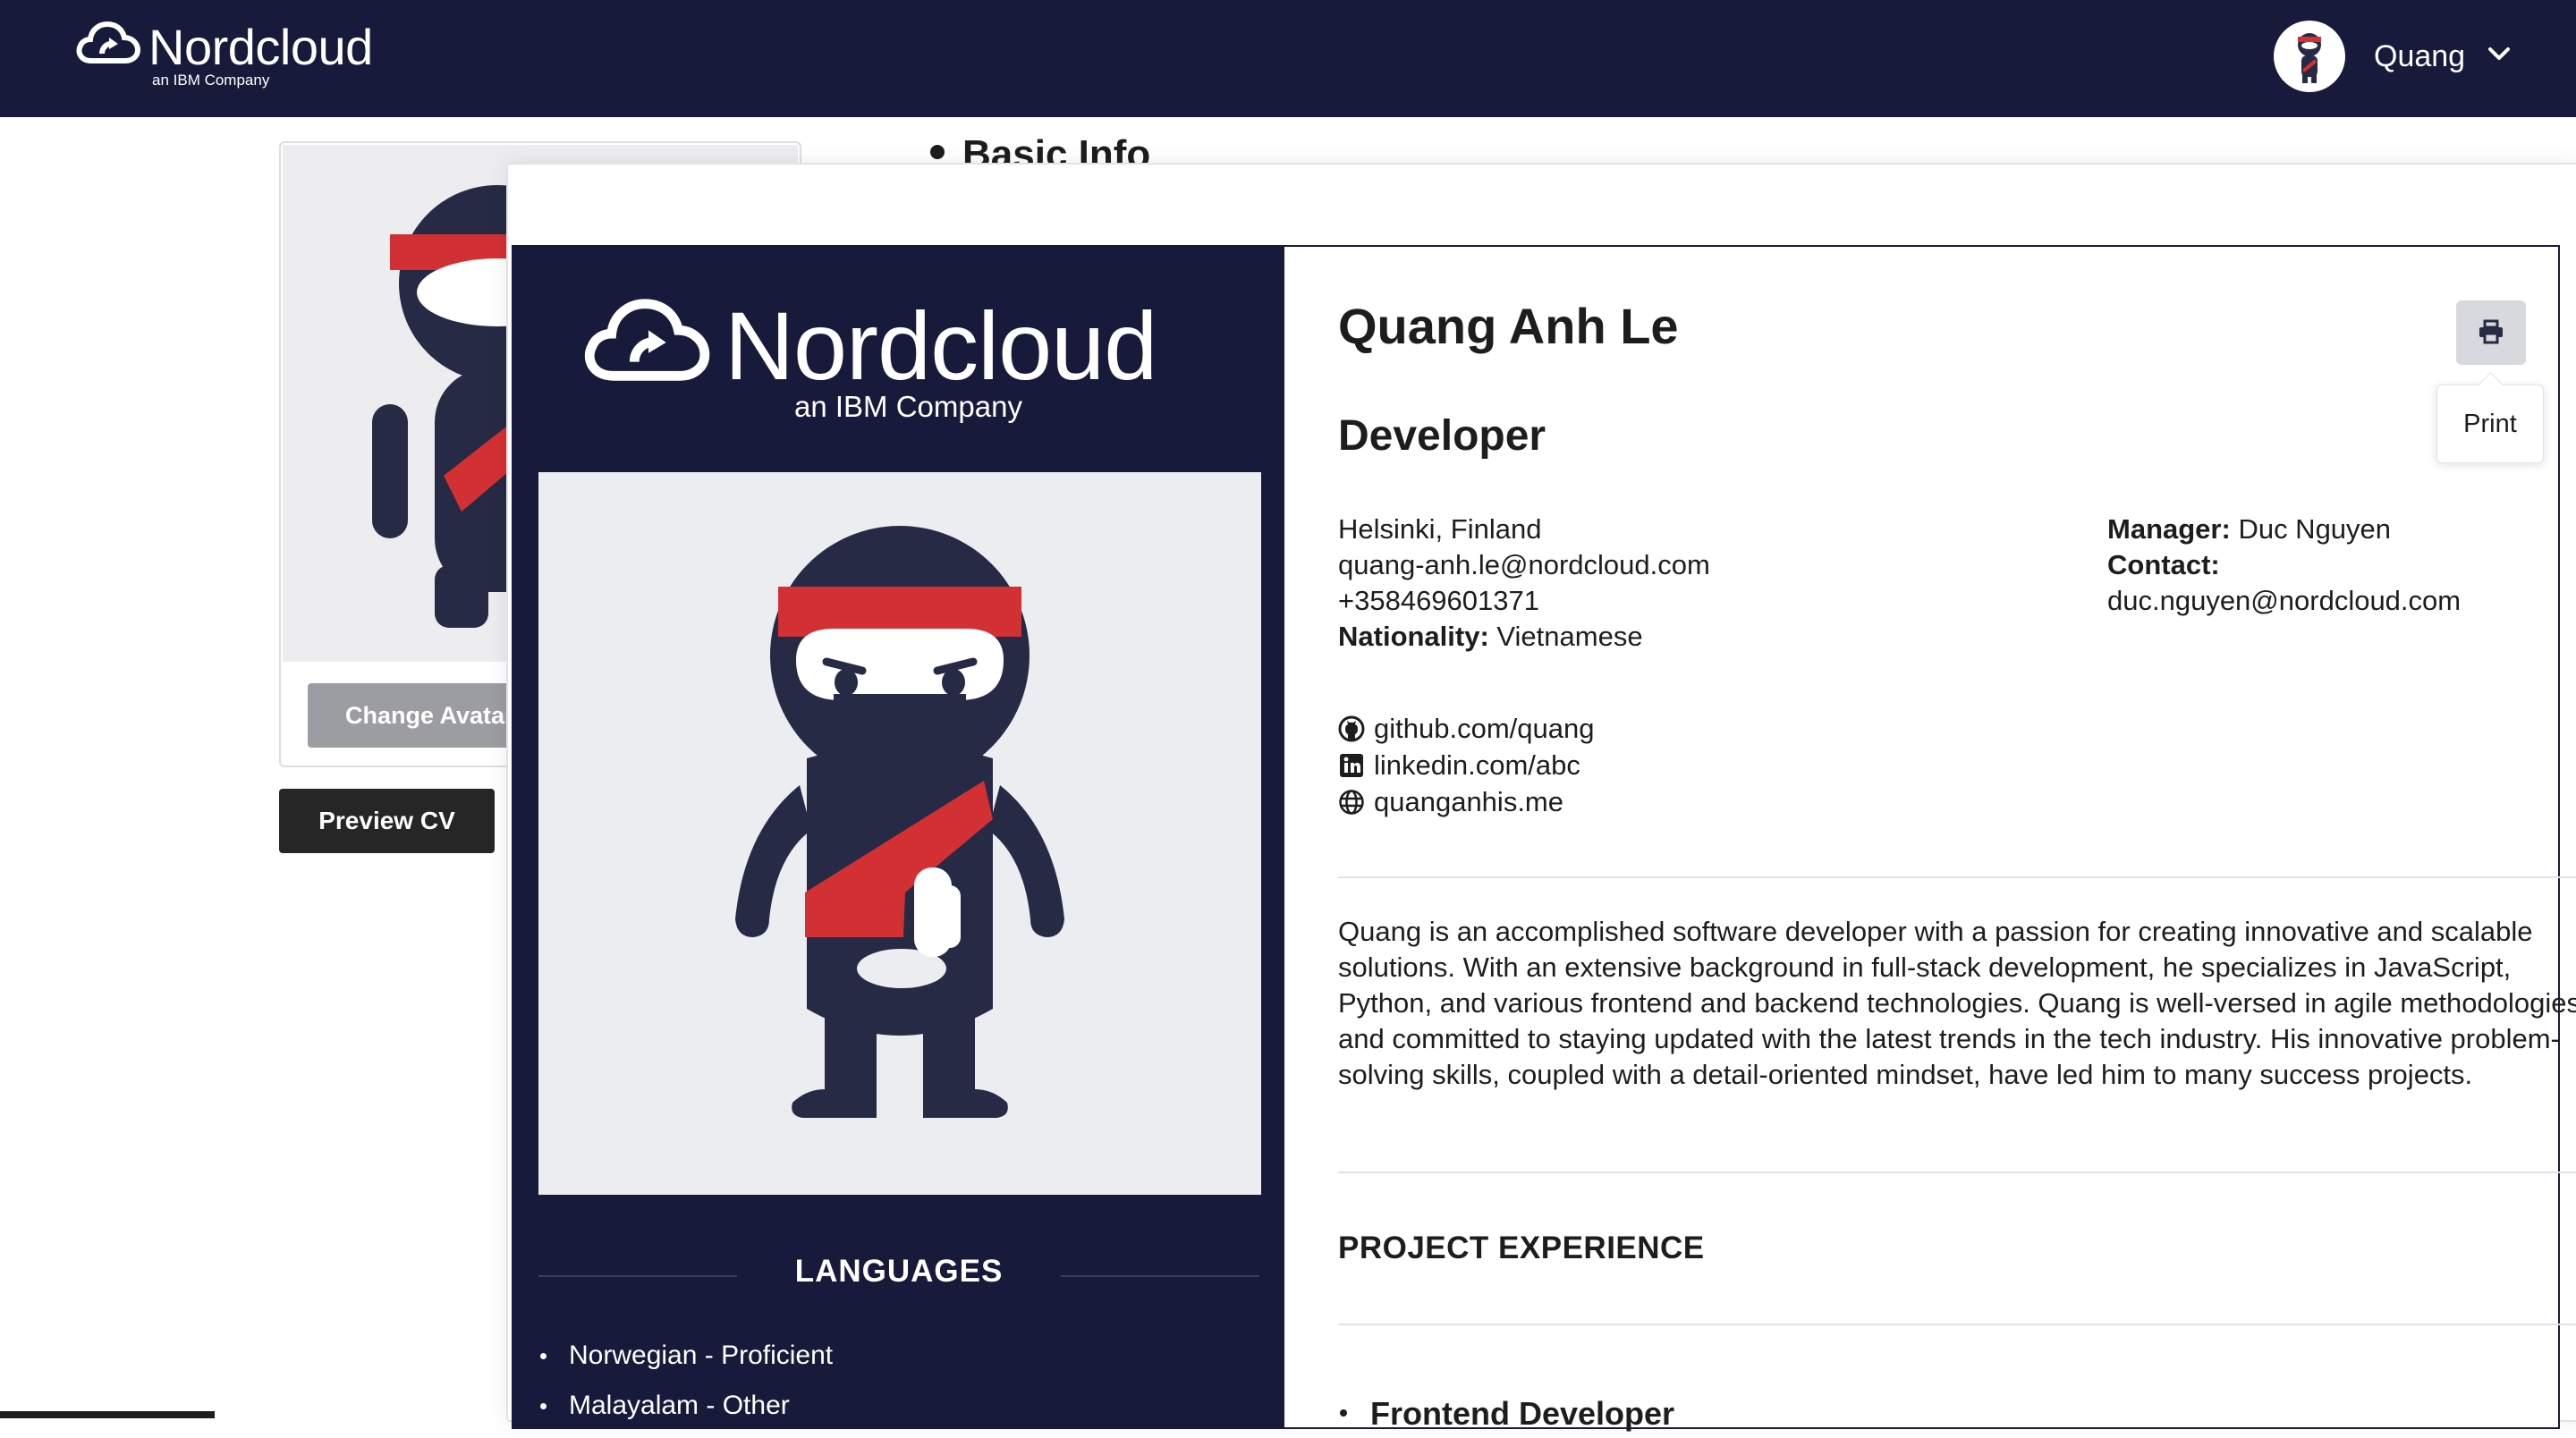  I want to click on github-link: github.com/quang, so click(1466, 728).